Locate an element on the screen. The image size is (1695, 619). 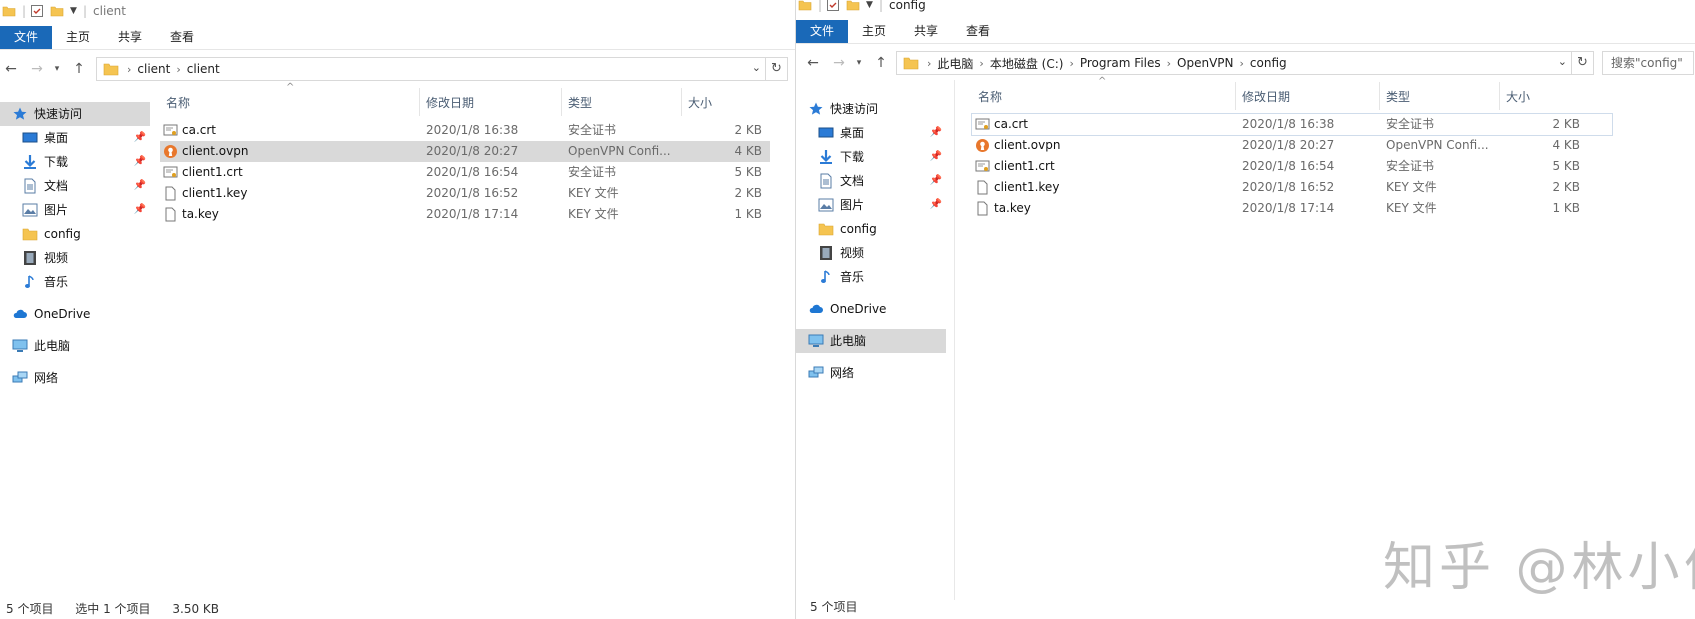
file-size: 1 KB is located at coordinates (748, 214).